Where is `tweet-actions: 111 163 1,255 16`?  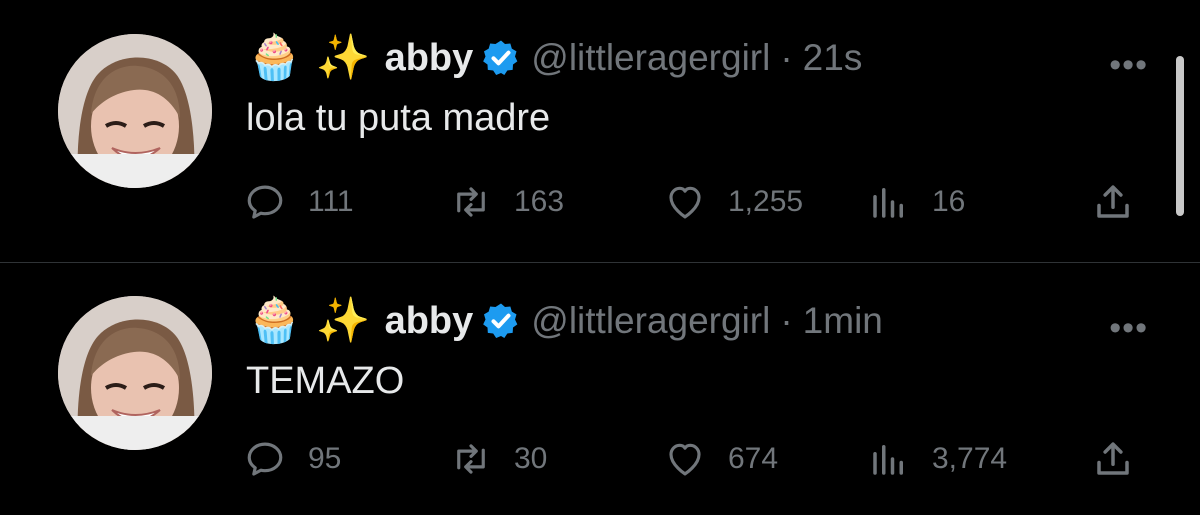 tweet-actions: 111 163 1,255 16 is located at coordinates (694, 202).